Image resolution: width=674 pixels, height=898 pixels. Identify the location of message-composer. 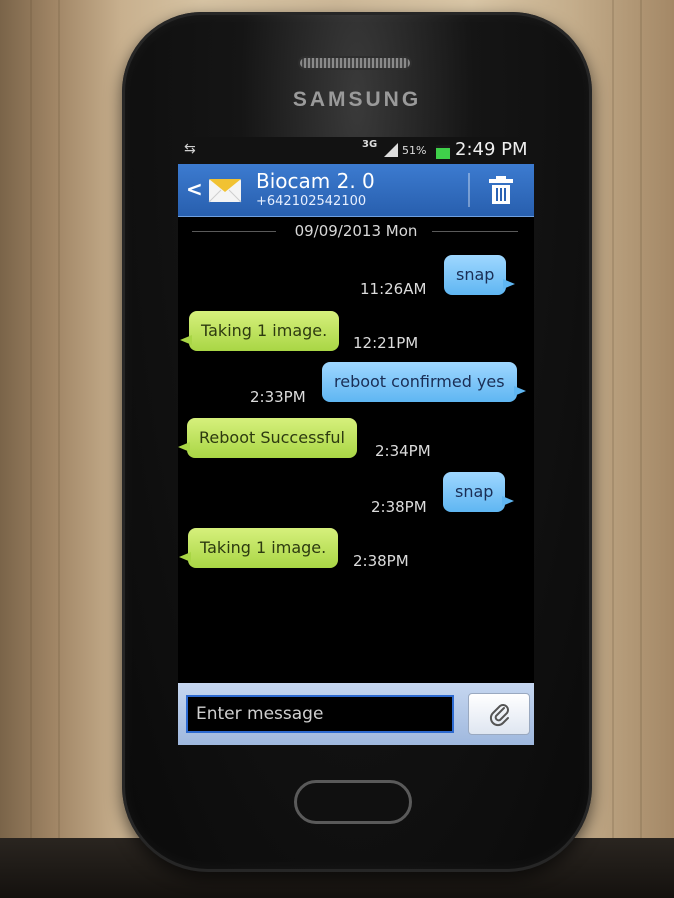
(356, 714).